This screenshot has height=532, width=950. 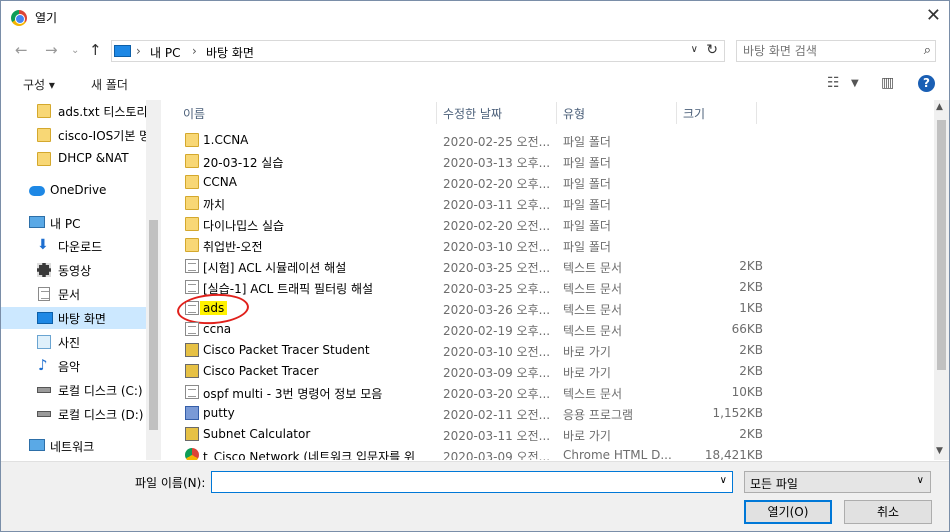 I want to click on sidebar-item-desktop: 바탕 화면, so click(x=73, y=318).